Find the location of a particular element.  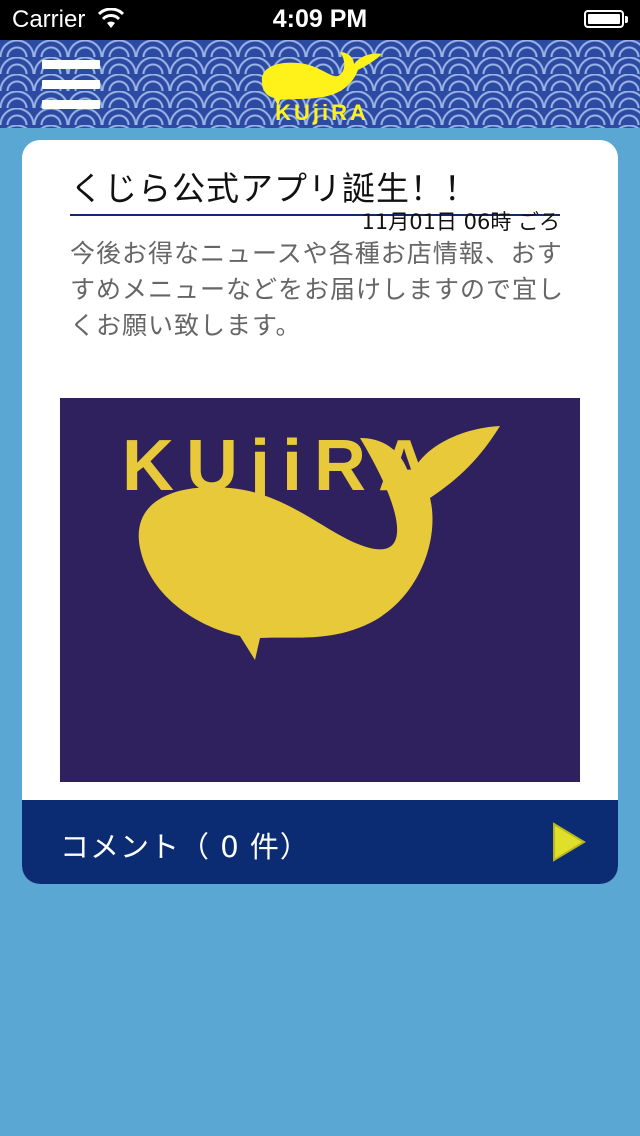

status-time: 4:09 PM is located at coordinates (320, 19).